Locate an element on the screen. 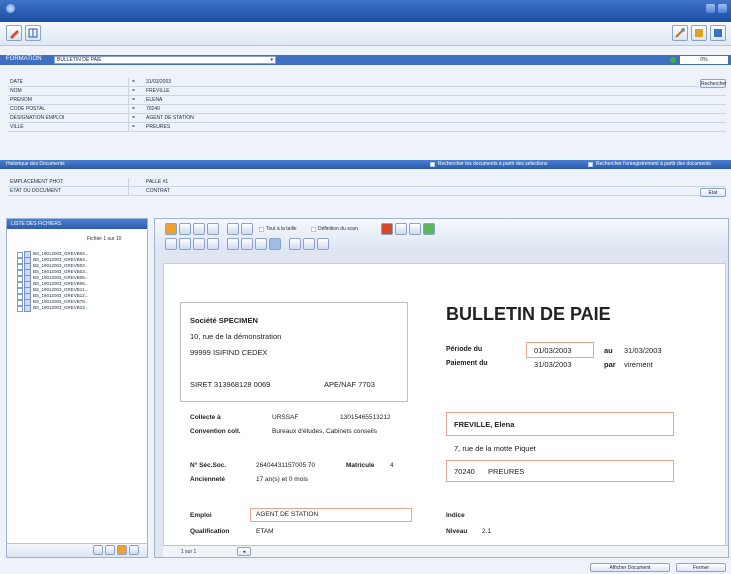  status-light-icon is located at coordinates (673, 60).